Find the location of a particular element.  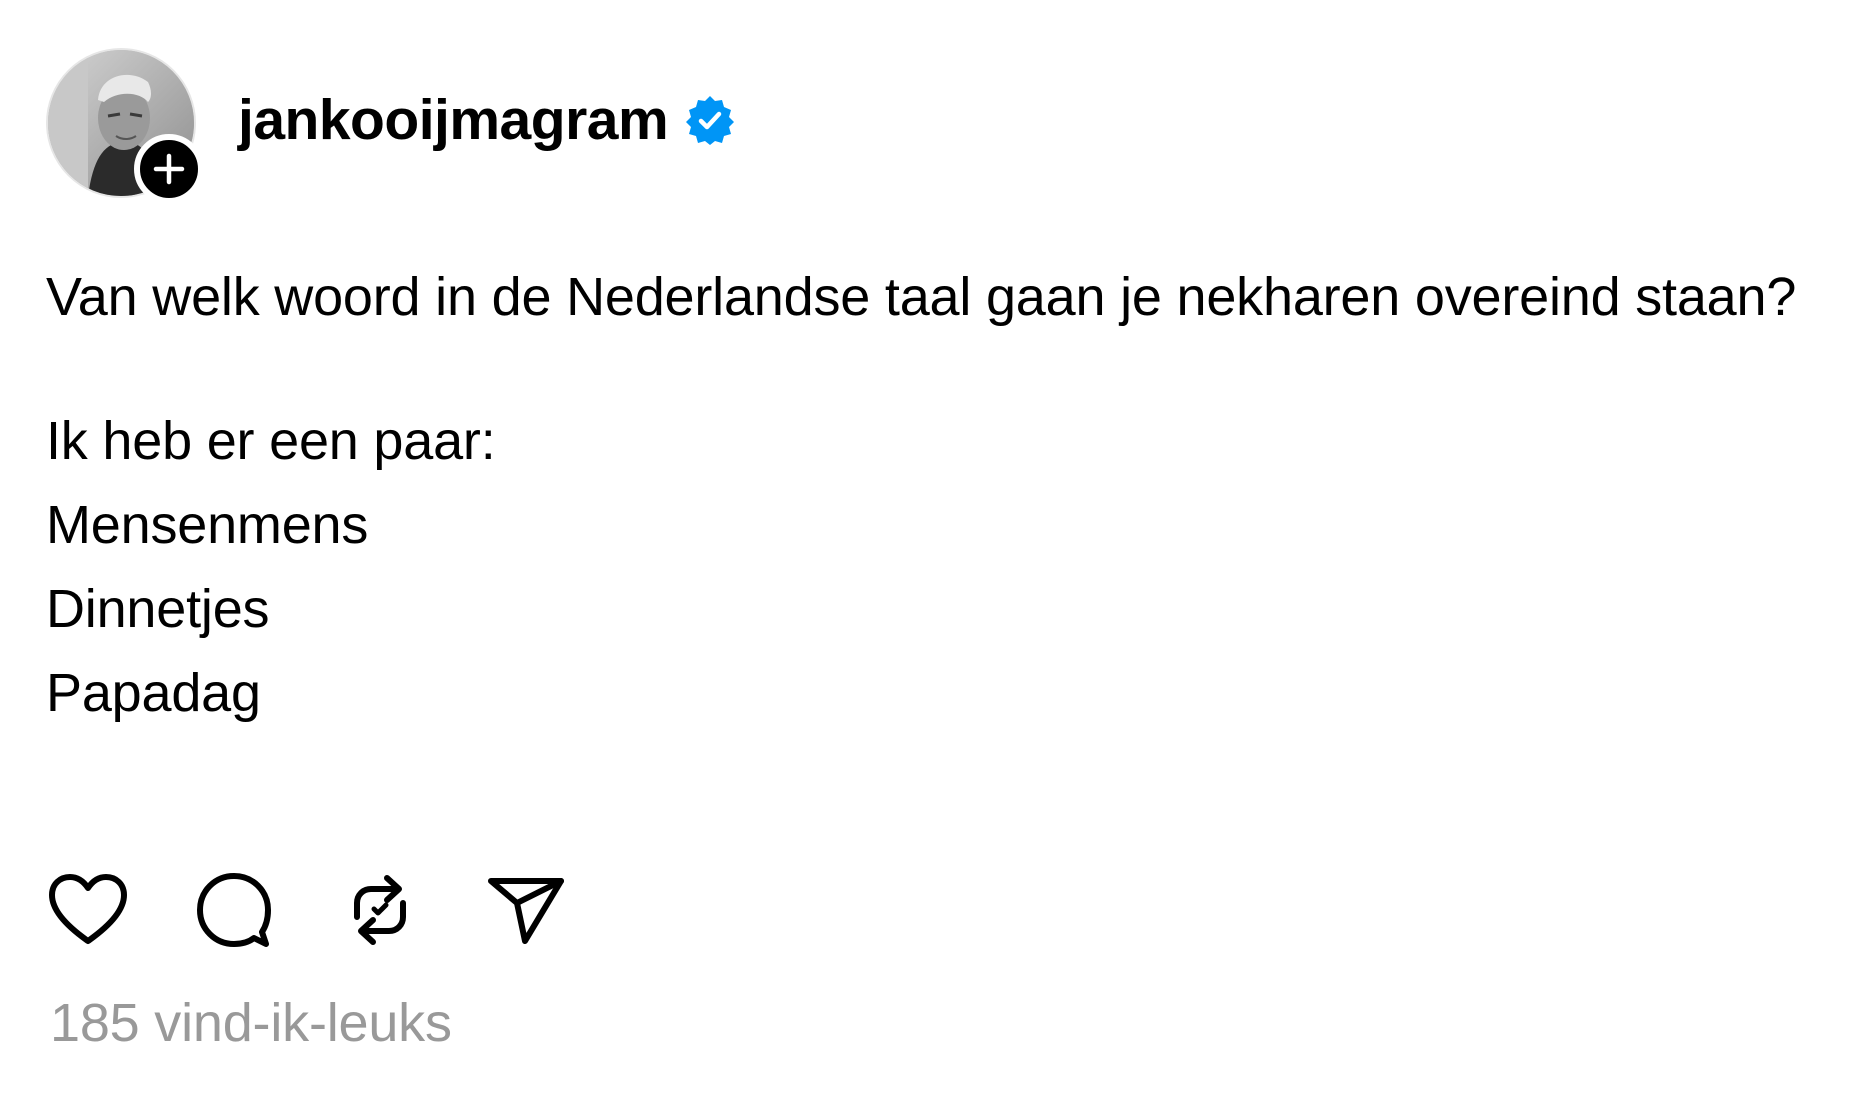

avatar-container is located at coordinates (125, 126).